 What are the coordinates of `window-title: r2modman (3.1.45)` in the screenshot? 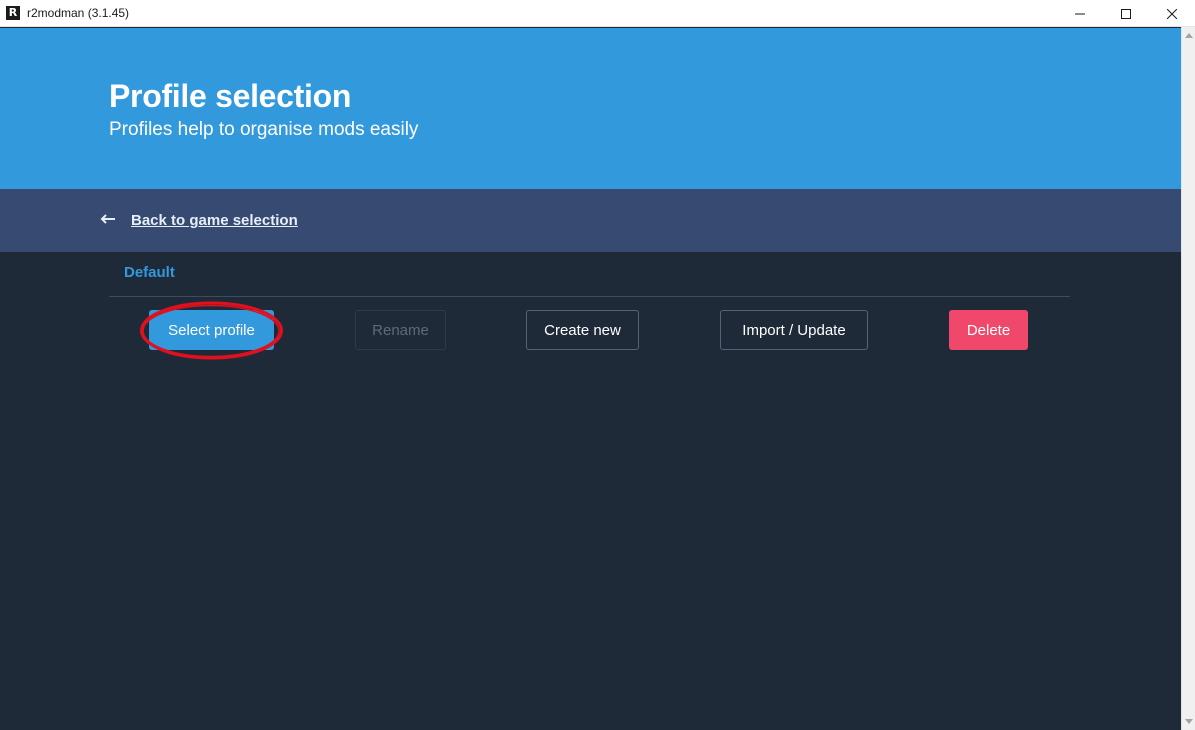 It's located at (78, 13).